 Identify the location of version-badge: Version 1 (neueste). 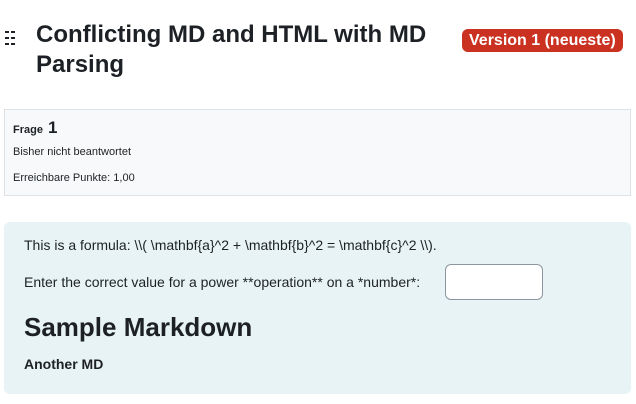
(542, 40).